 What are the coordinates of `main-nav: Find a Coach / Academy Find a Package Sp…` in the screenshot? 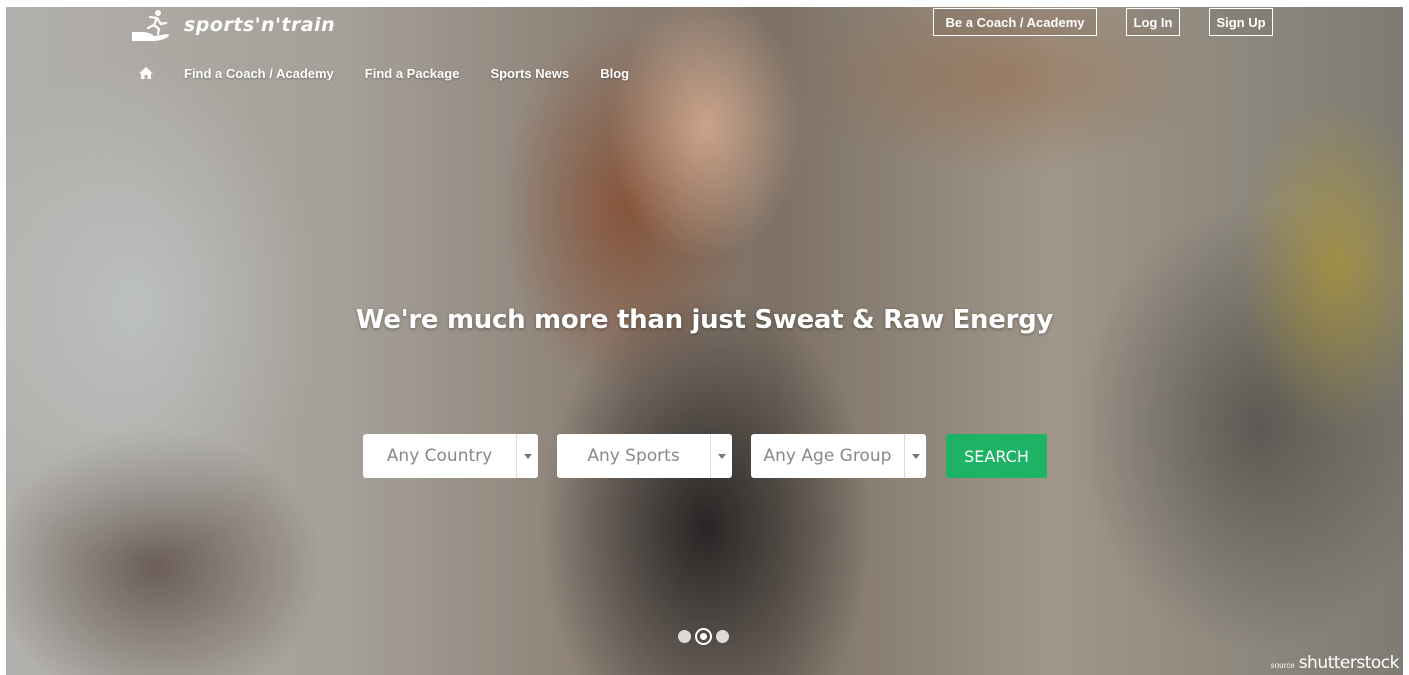 It's located at (399, 73).